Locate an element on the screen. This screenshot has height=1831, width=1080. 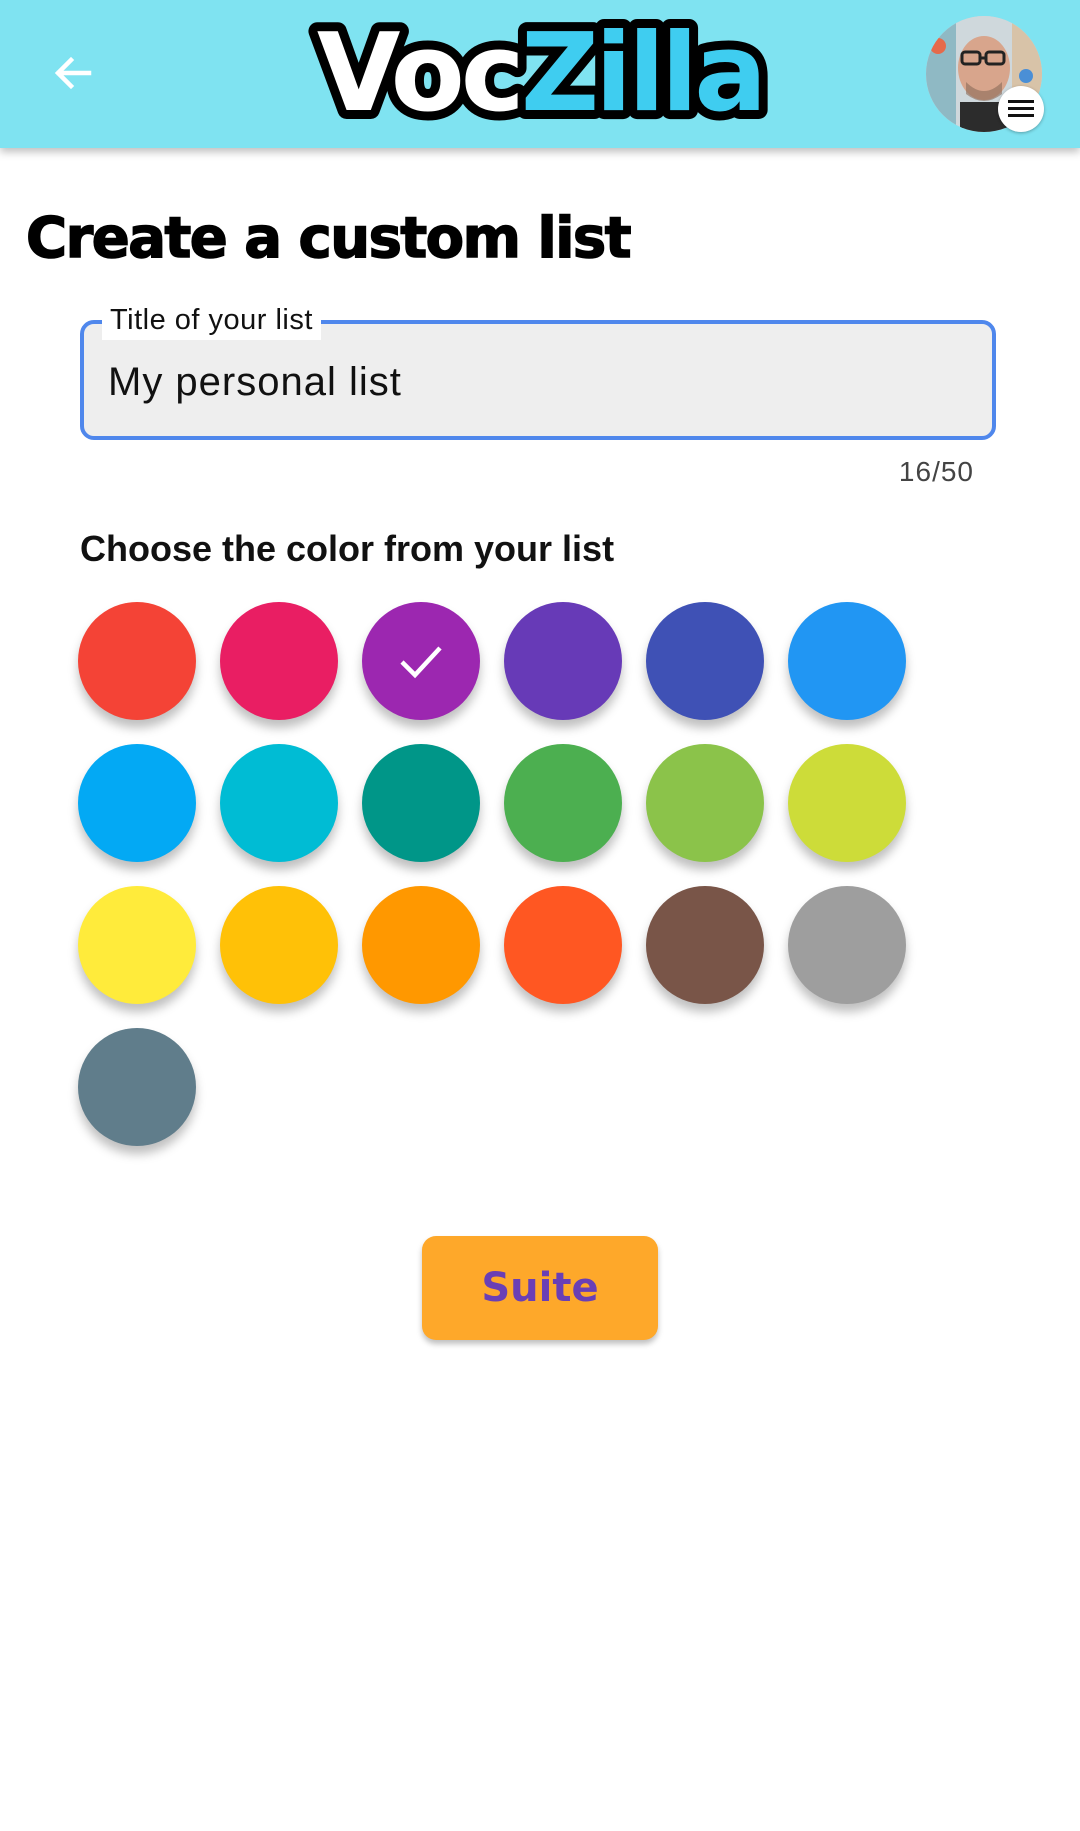
list-title-field: Title of your list is located at coordinates (538, 370).